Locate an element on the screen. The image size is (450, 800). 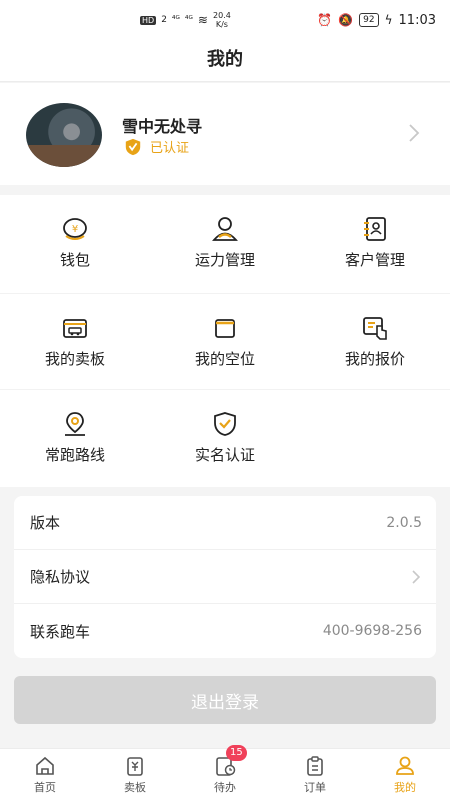
grid-item-my-slots: 我的空位 is located at coordinates (225, 342).